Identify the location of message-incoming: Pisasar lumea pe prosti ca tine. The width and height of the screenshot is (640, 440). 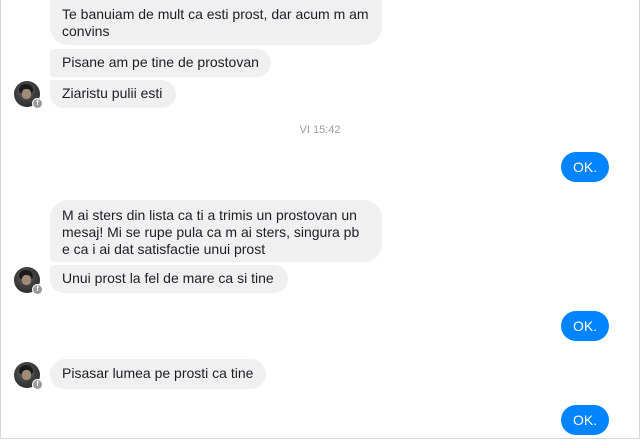
(158, 374).